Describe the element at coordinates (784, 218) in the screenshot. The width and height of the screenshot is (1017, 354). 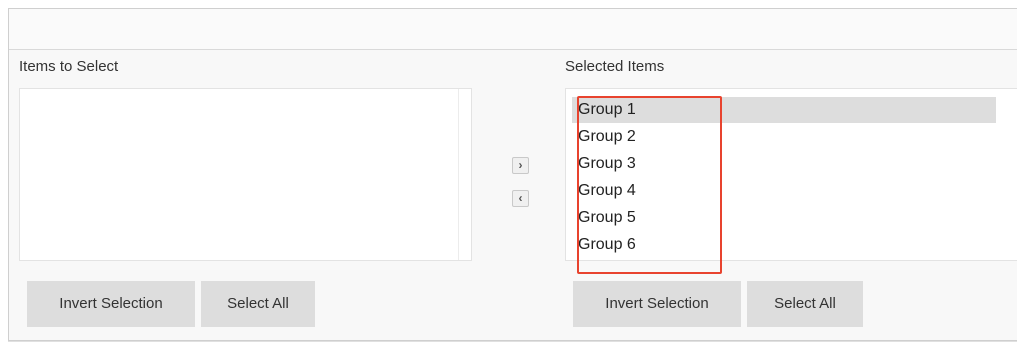
I see `list-item-group-5: Group 5` at that location.